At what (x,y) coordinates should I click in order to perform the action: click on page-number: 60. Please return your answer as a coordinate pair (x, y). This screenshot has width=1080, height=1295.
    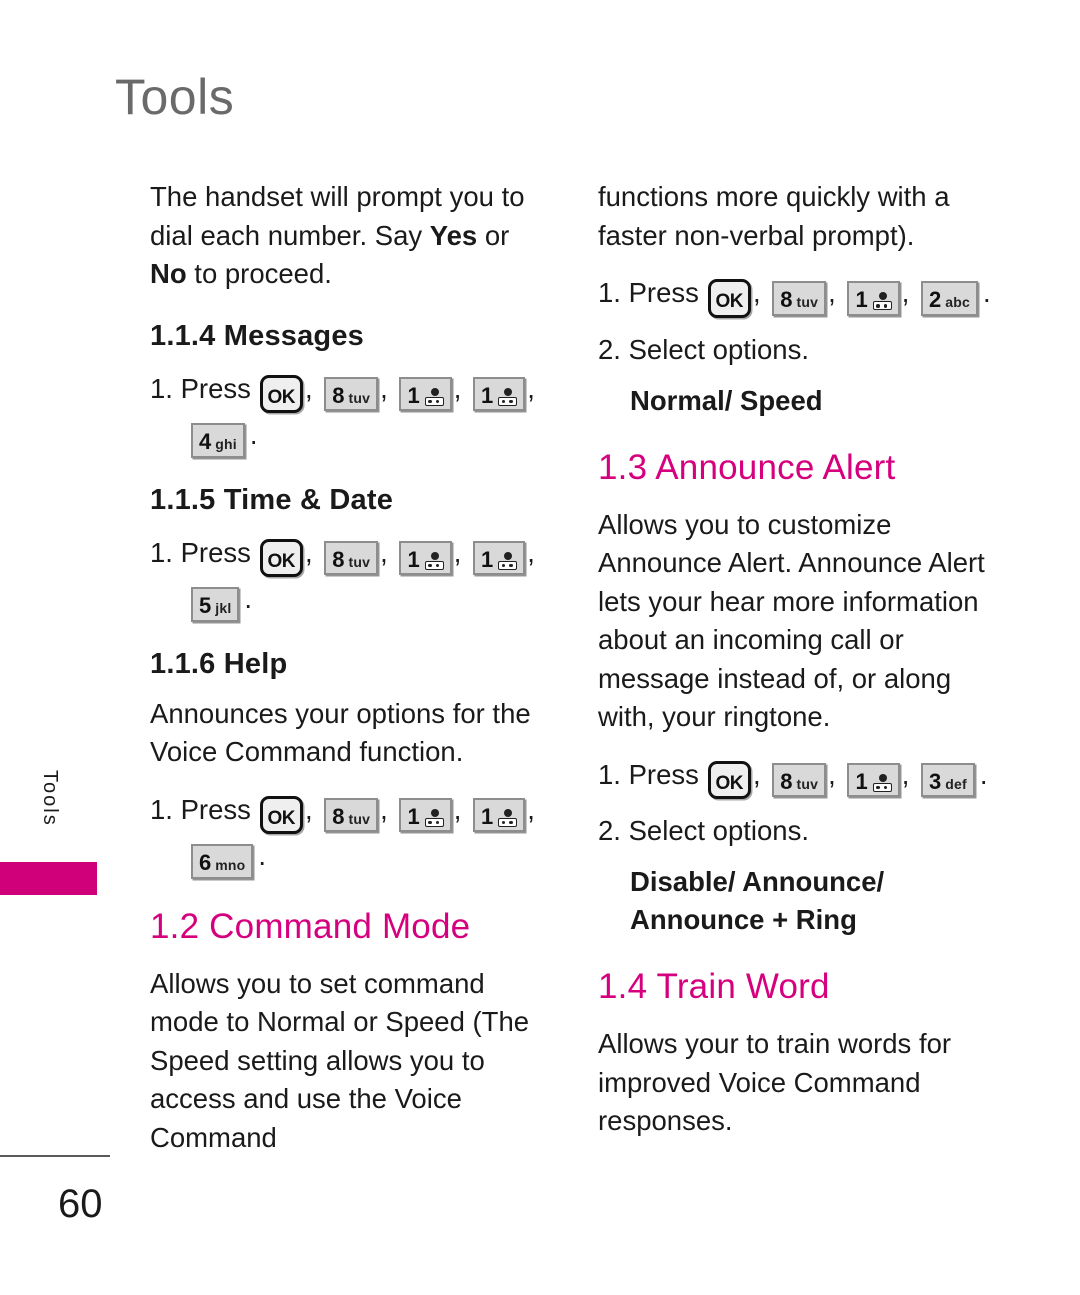
    Looking at the image, I should click on (80, 1204).